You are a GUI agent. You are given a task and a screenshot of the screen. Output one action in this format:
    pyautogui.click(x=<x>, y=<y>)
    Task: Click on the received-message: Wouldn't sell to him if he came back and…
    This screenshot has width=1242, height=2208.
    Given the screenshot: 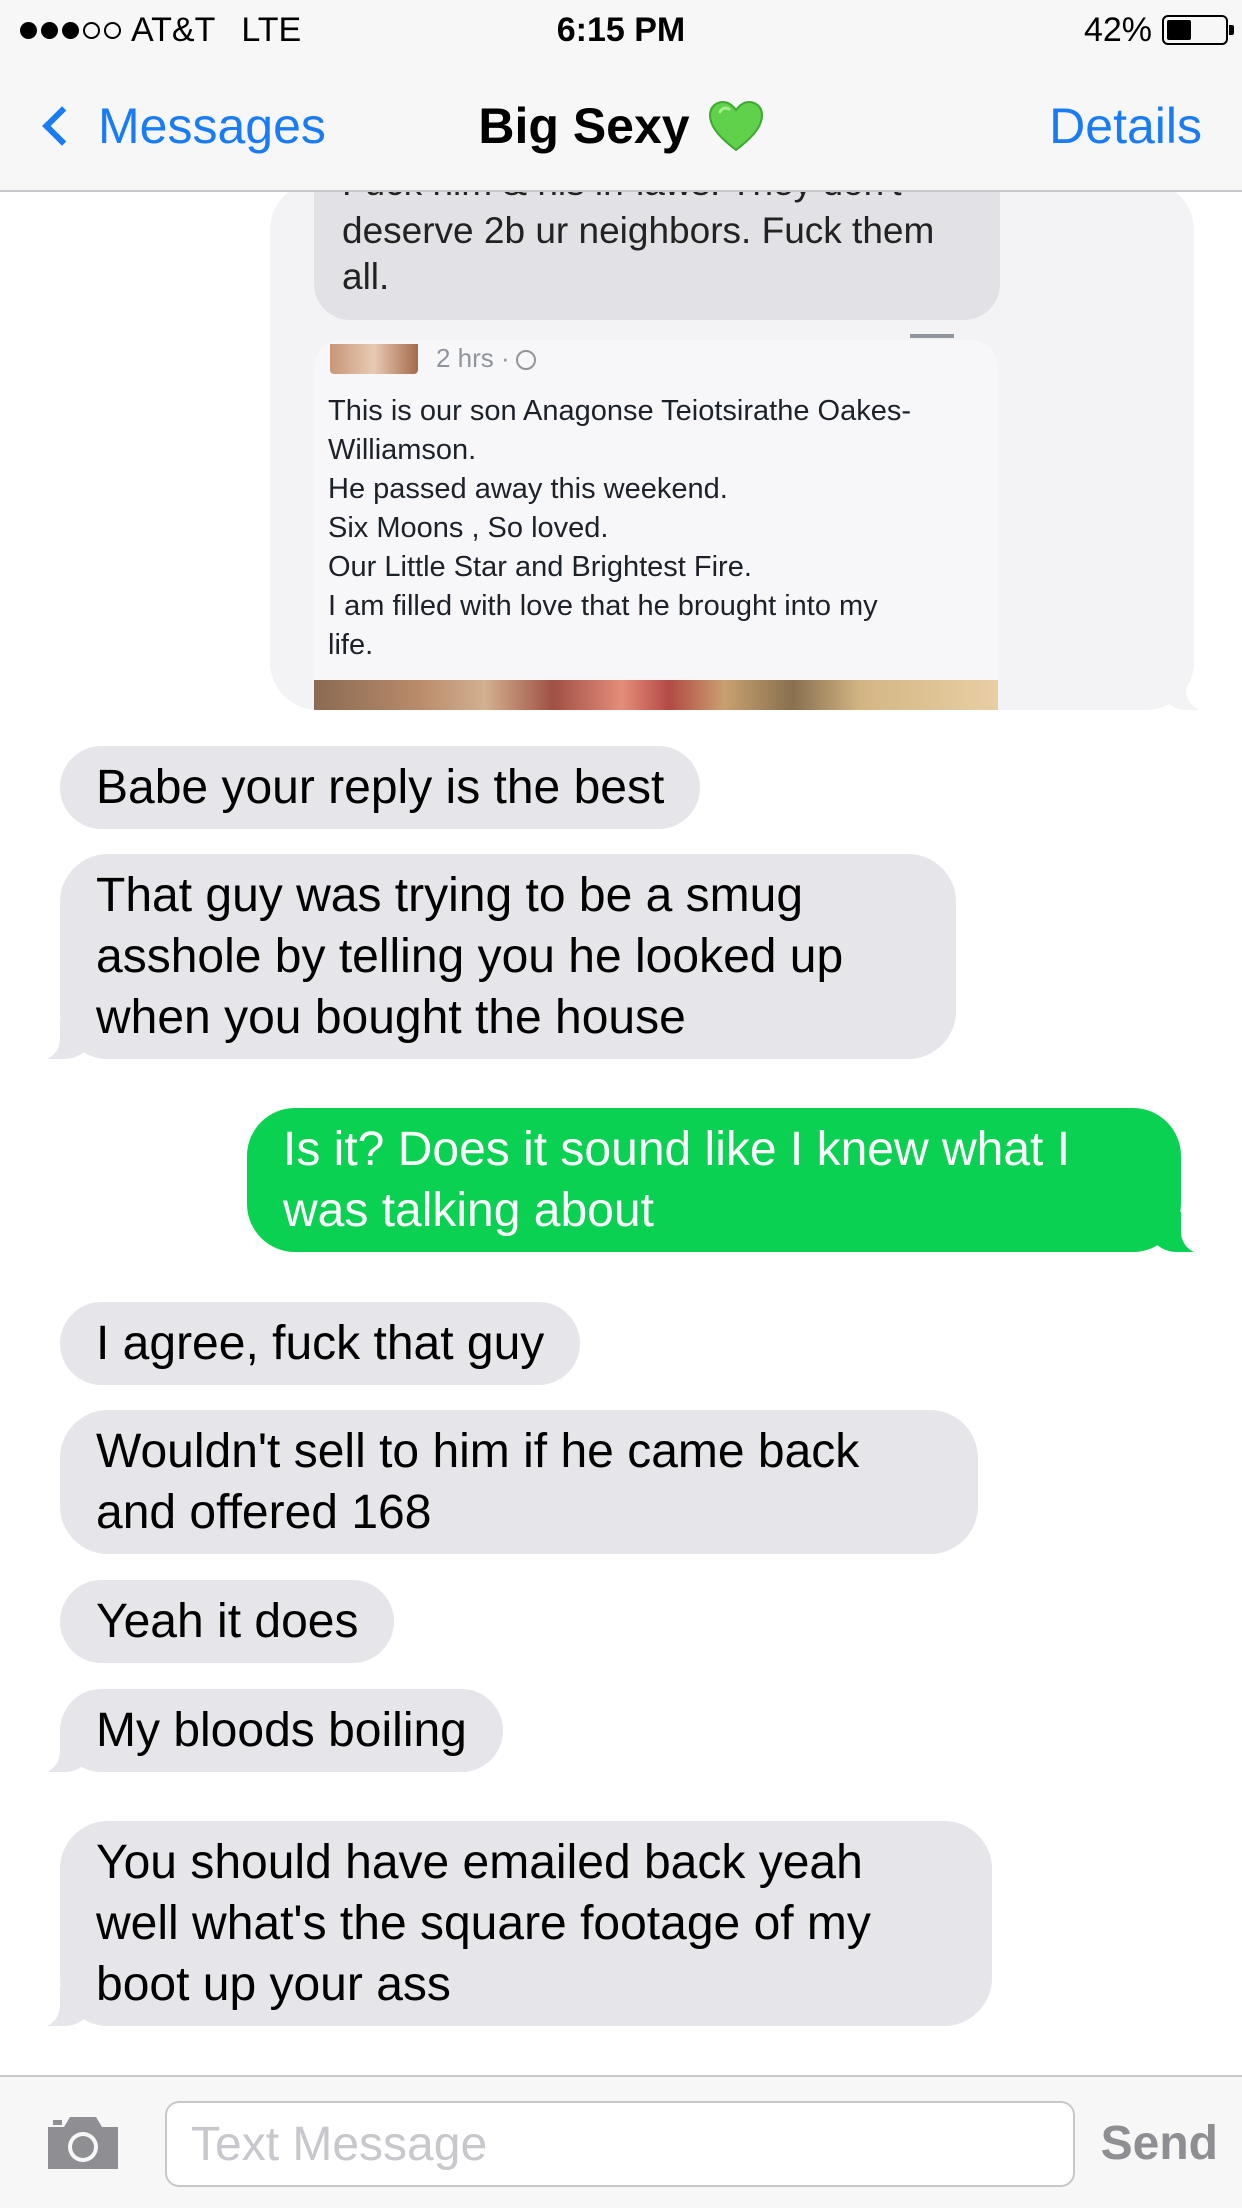 What is the action you would take?
    pyautogui.click(x=519, y=1482)
    